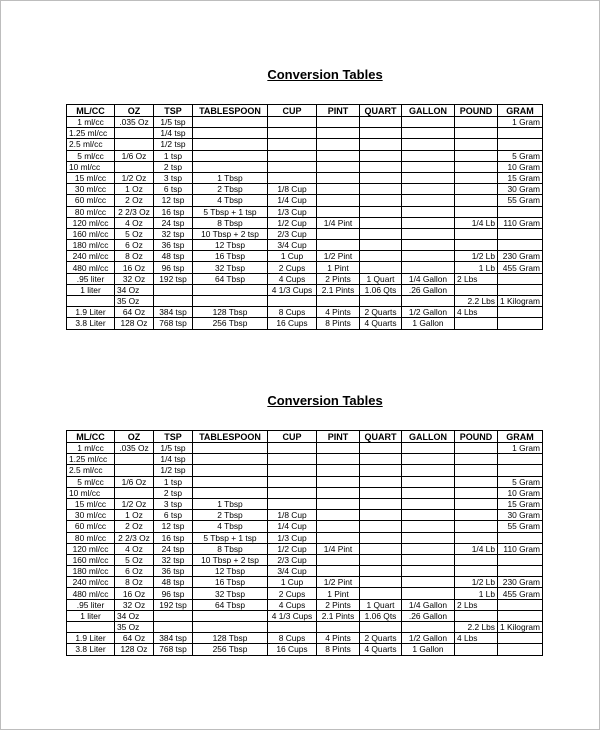 Image resolution: width=600 pixels, height=730 pixels. Describe the element at coordinates (90, 537) in the screenshot. I see `cell-ml-cc: 80 ml/cc` at that location.